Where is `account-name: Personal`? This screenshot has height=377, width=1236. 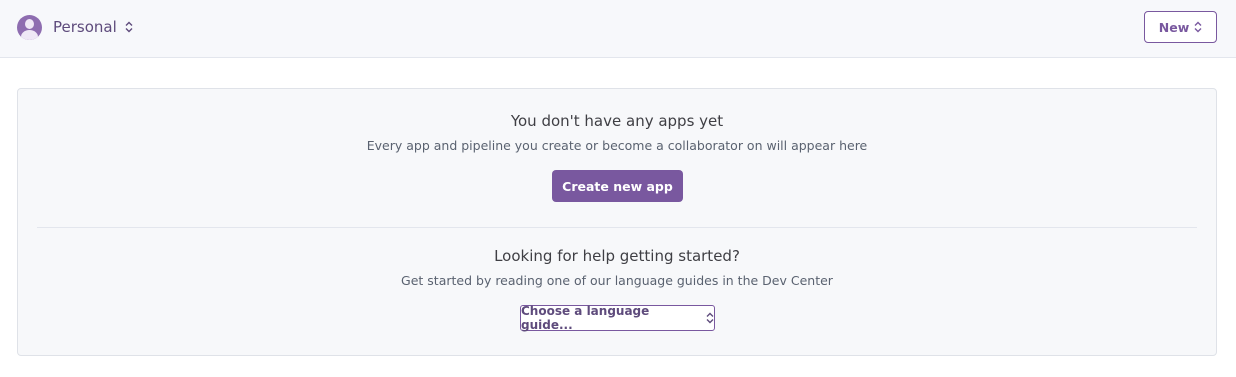 account-name: Personal is located at coordinates (85, 27).